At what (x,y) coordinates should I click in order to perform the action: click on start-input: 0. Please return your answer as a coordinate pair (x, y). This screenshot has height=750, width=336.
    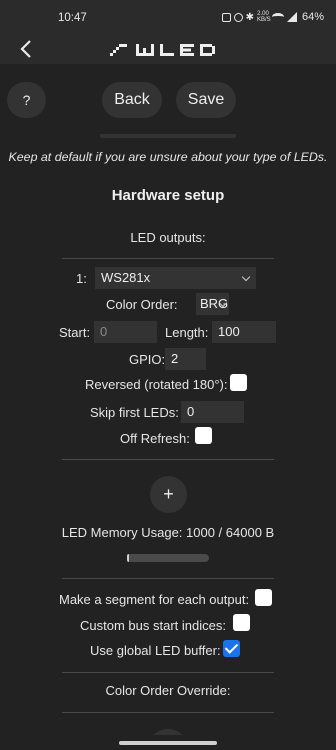
    Looking at the image, I should click on (125, 332).